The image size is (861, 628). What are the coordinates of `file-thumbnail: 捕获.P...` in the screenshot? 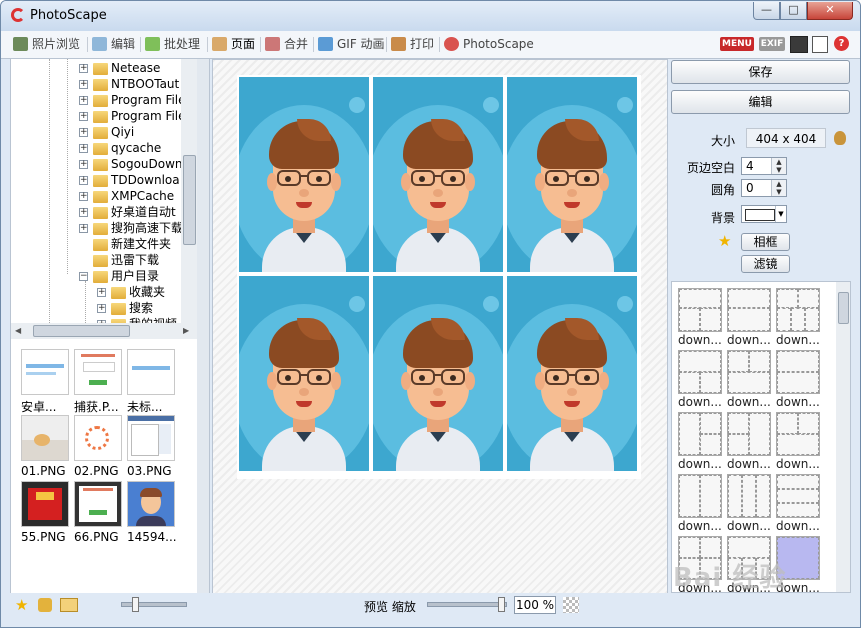 It's located at (100, 382).